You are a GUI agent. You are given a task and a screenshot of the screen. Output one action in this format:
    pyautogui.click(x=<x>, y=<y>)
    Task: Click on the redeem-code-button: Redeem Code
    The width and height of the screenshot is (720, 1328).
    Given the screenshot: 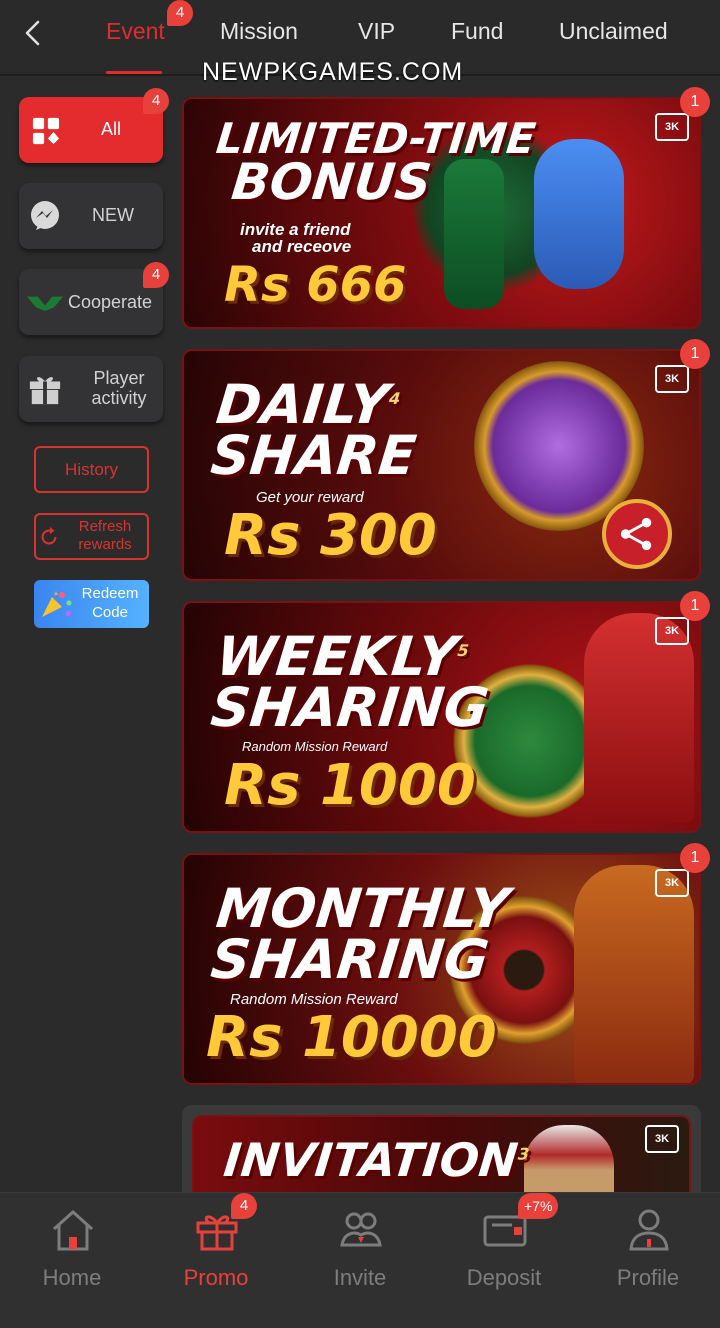 What is the action you would take?
    pyautogui.click(x=91, y=604)
    